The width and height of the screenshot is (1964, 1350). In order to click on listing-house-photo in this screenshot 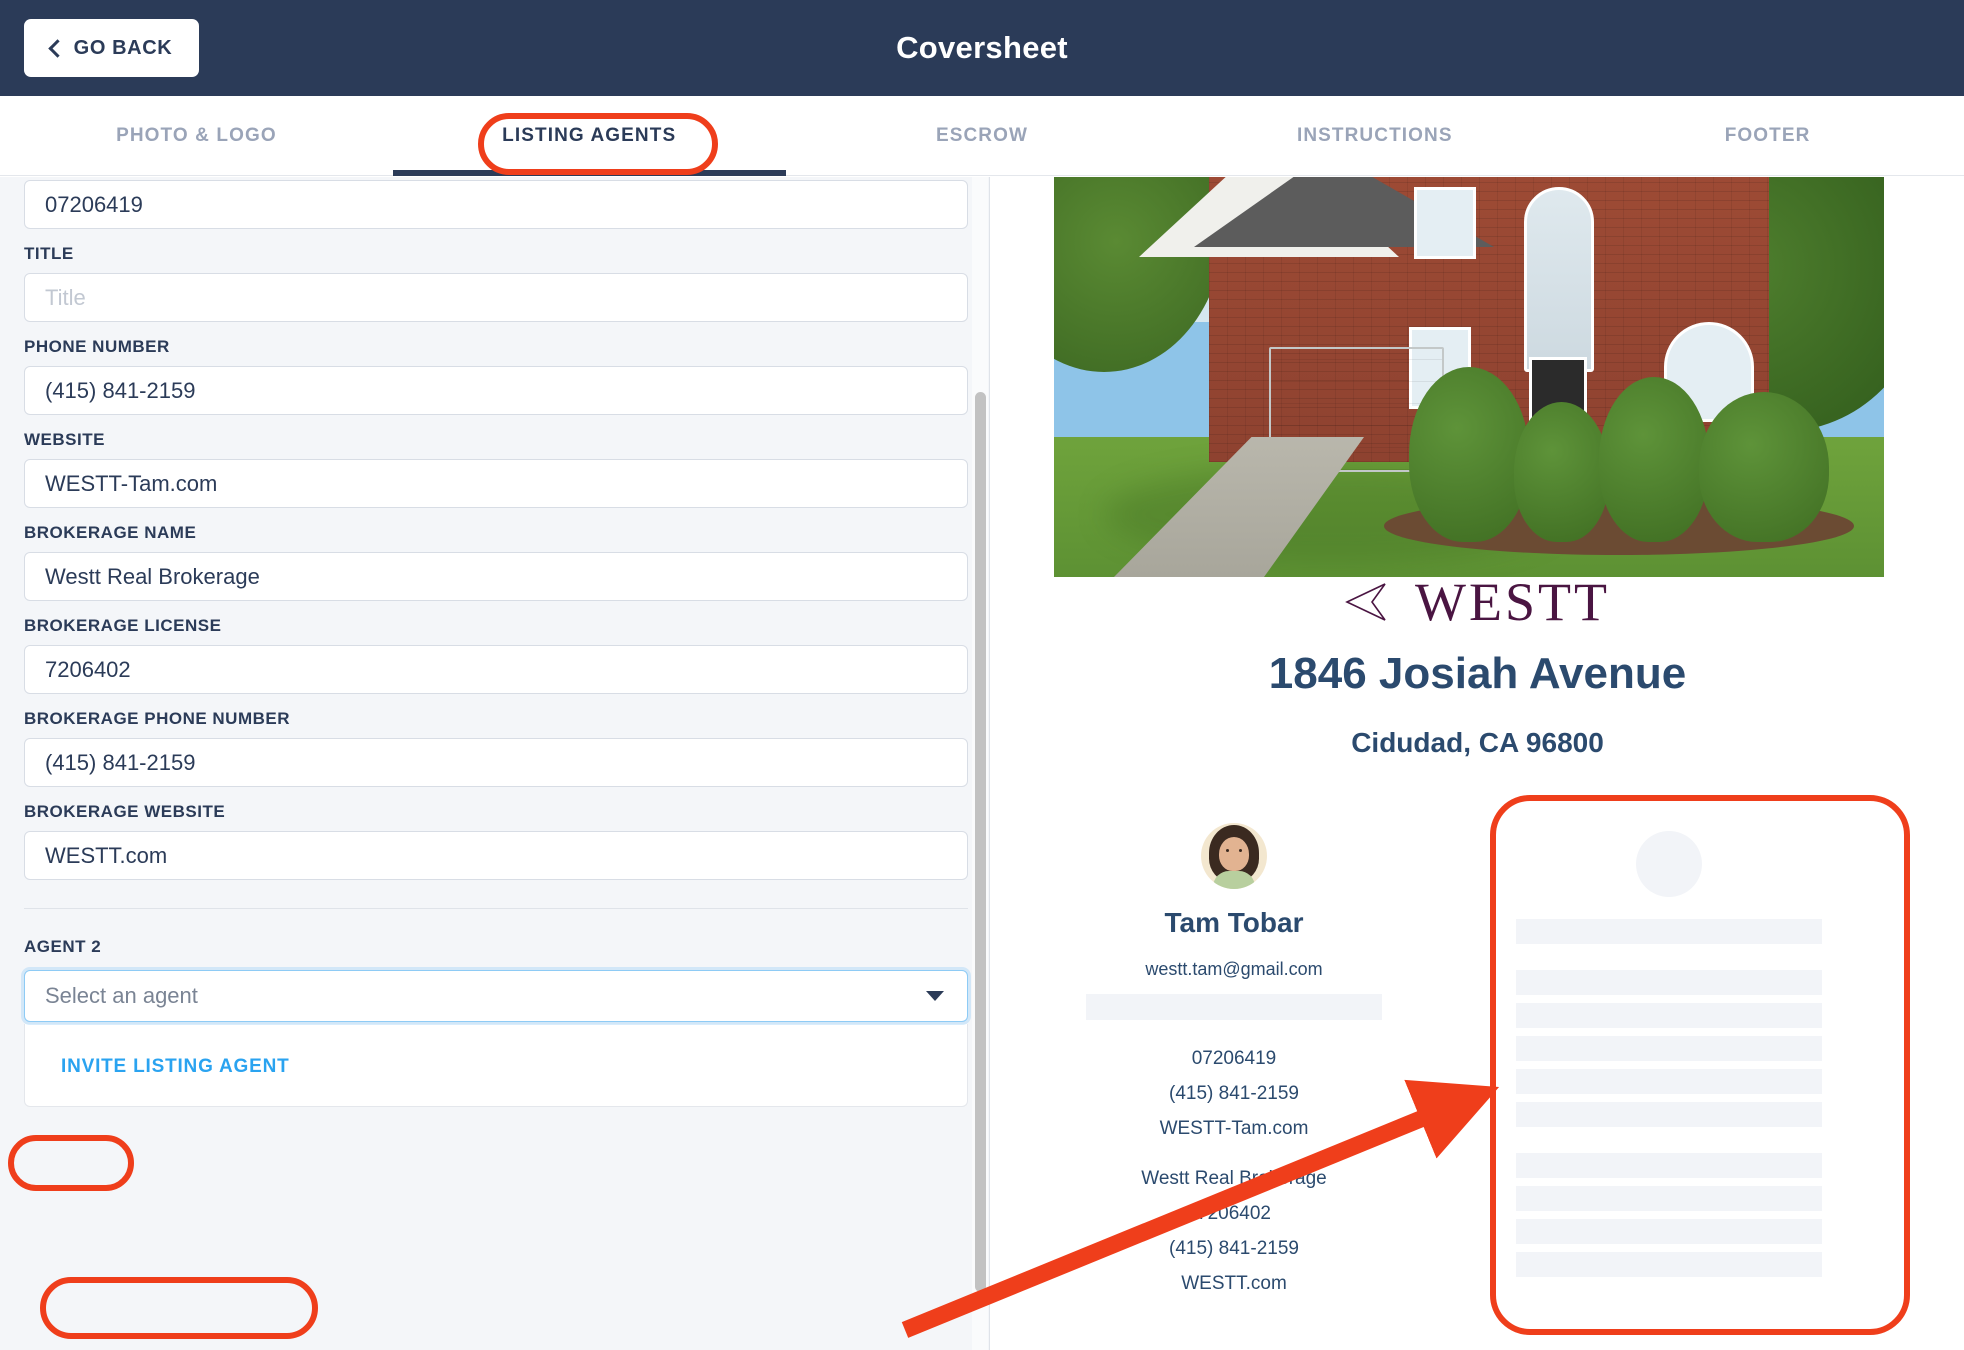, I will do `click(1469, 377)`.